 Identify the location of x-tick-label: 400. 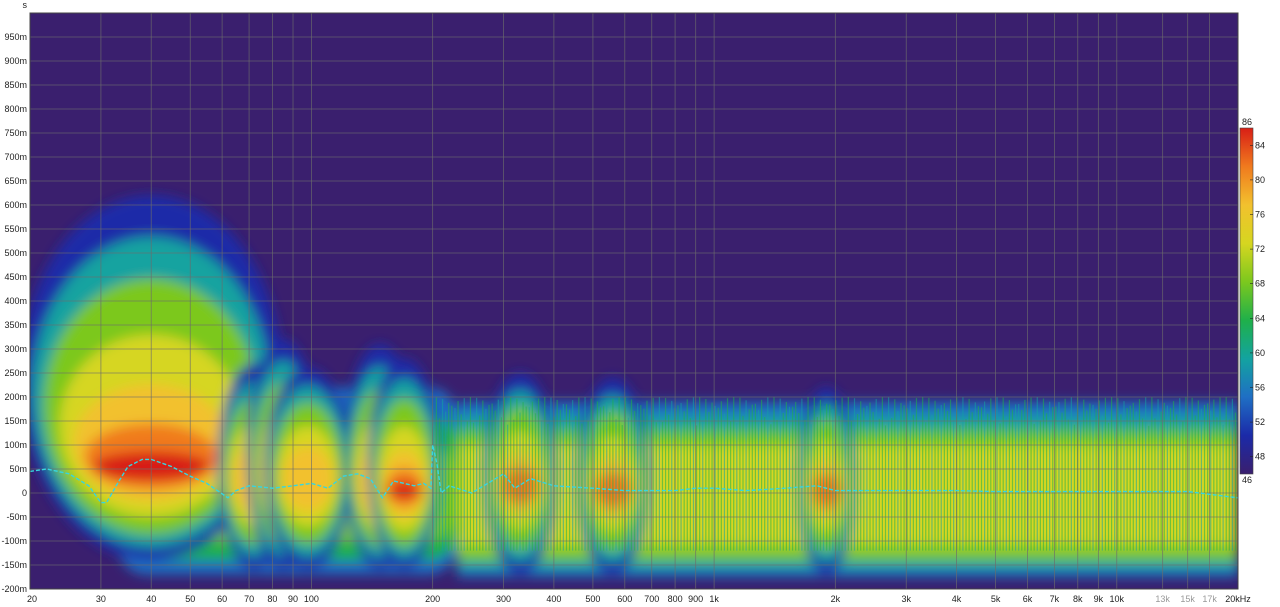
(553, 599).